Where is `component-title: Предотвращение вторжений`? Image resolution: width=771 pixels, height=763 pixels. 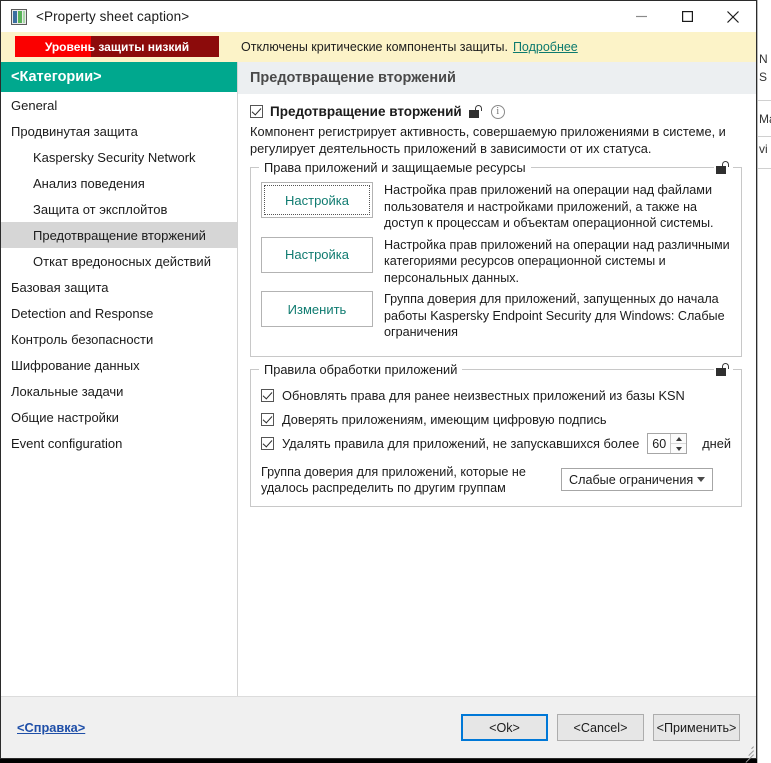 component-title: Предотвращение вторжений is located at coordinates (366, 111).